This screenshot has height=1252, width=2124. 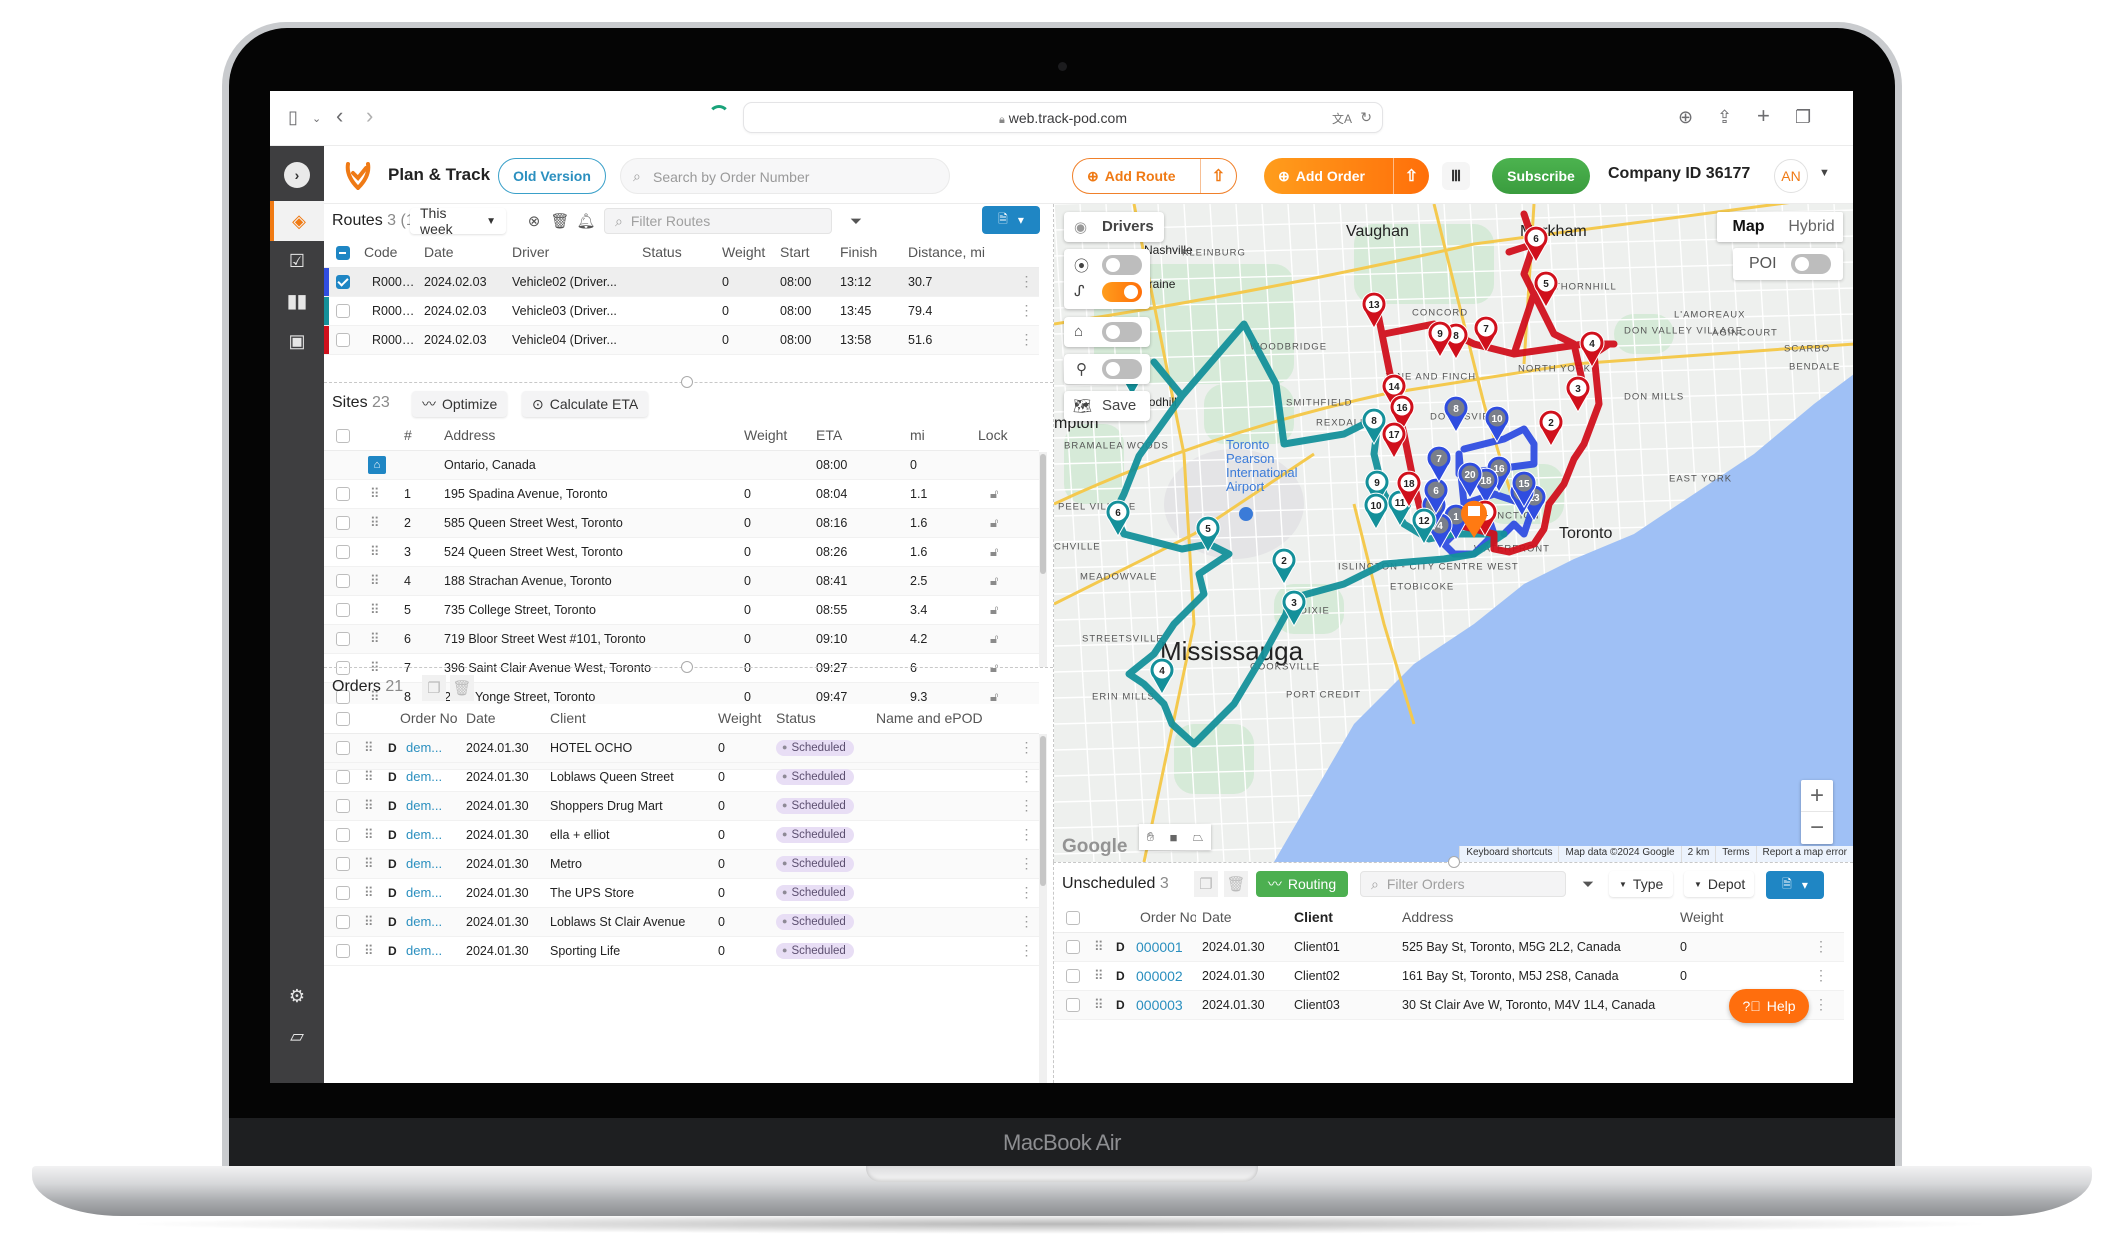 What do you see at coordinates (1122, 265) in the screenshot?
I see `geofence-toggle` at bounding box center [1122, 265].